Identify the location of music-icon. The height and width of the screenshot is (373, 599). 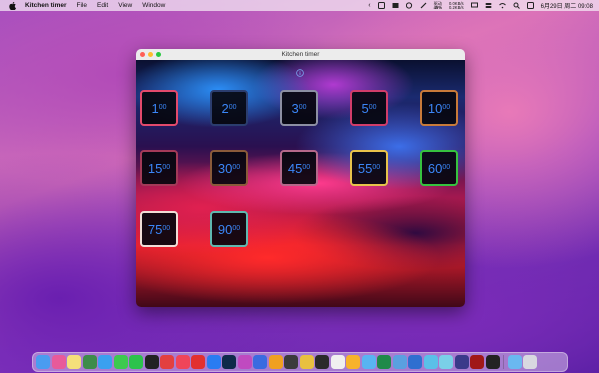
(182, 362).